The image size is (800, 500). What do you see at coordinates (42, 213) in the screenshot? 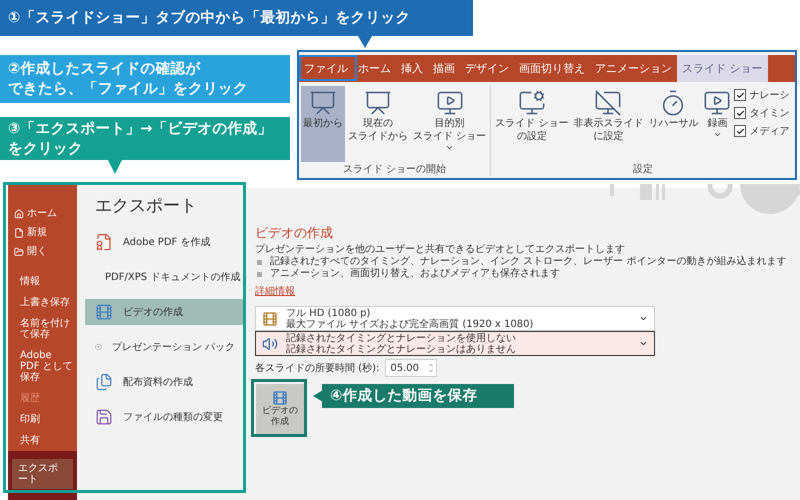
I see `sidebar-item: ホーム` at bounding box center [42, 213].